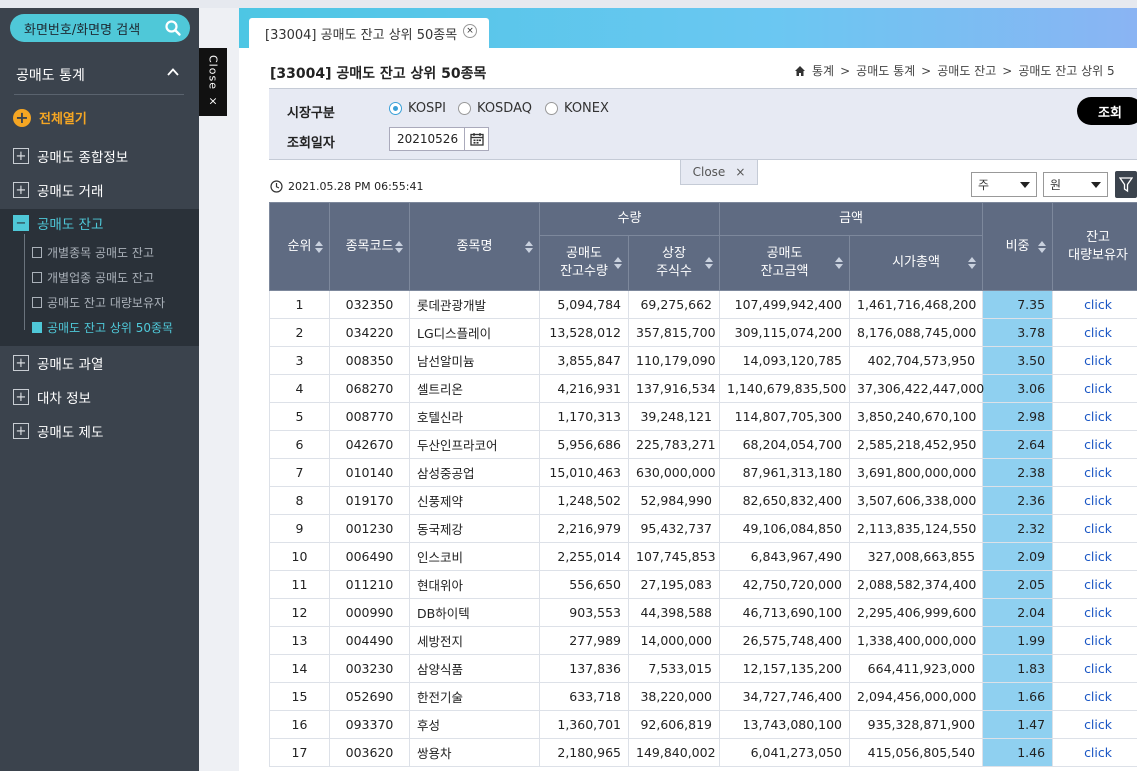 The image size is (1137, 771). What do you see at coordinates (916, 612) in the screenshot?
I see `cell-cap: 2,295,406,999,600` at bounding box center [916, 612].